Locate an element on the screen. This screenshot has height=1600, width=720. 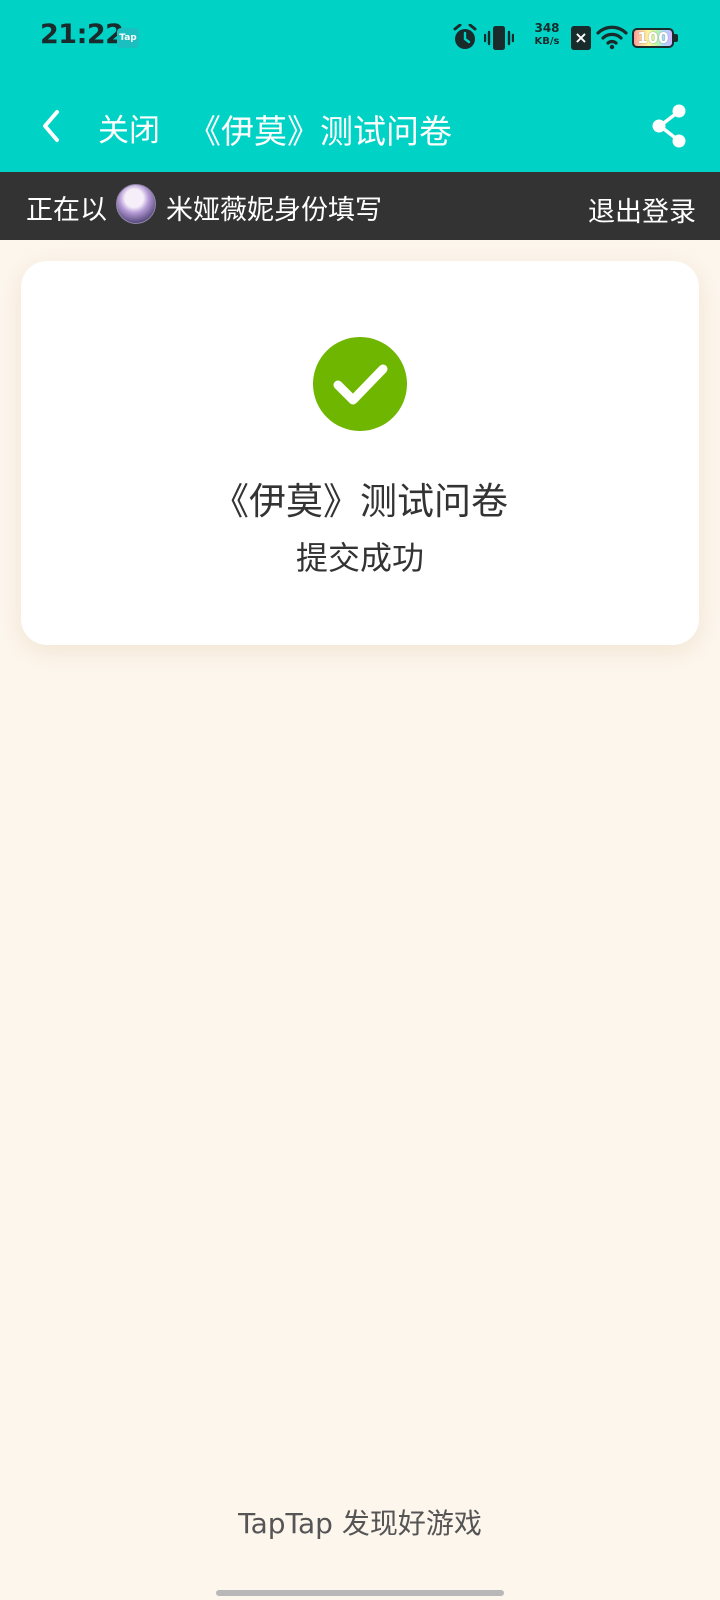
back-arrow-icon is located at coordinates (51, 126).